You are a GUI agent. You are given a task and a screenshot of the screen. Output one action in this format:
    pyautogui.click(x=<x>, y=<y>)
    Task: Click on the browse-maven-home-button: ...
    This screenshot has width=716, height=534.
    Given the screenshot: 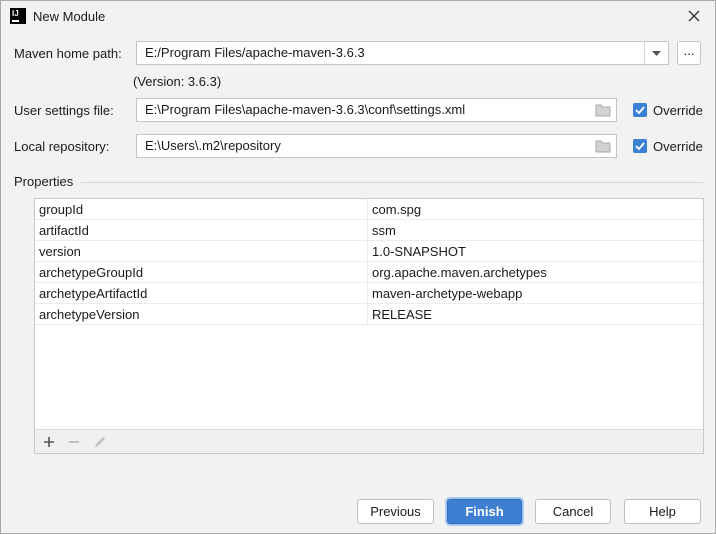 What is the action you would take?
    pyautogui.click(x=689, y=53)
    